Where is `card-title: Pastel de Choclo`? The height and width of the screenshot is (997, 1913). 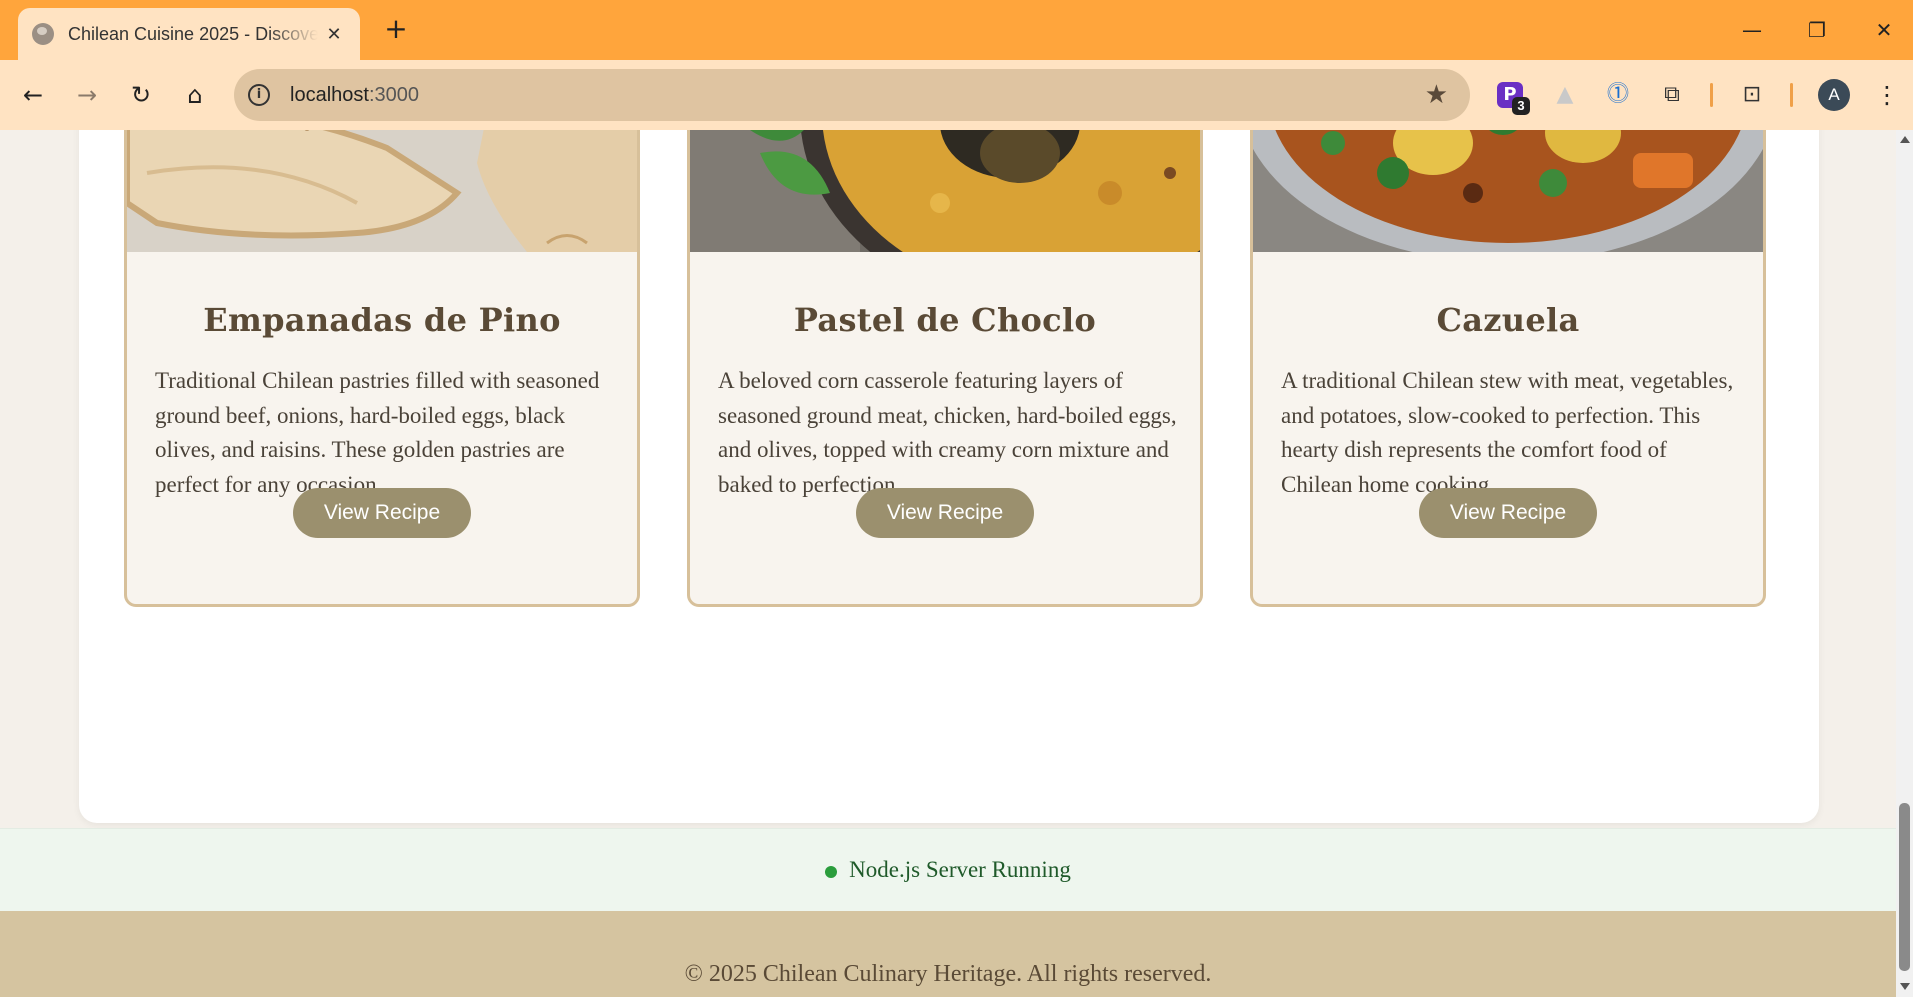
card-title: Pastel de Choclo is located at coordinates (945, 320).